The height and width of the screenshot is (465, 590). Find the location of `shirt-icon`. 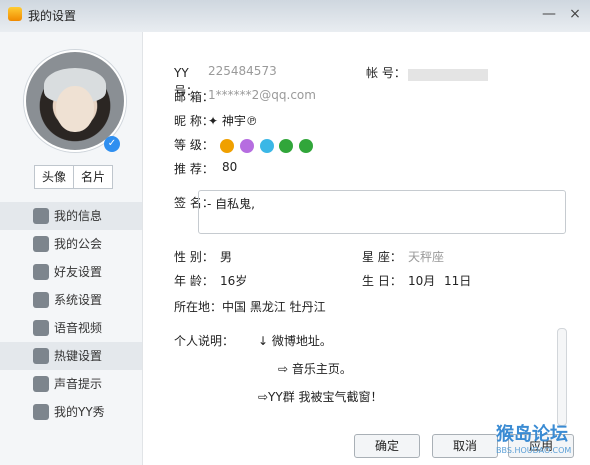

shirt-icon is located at coordinates (41, 412).